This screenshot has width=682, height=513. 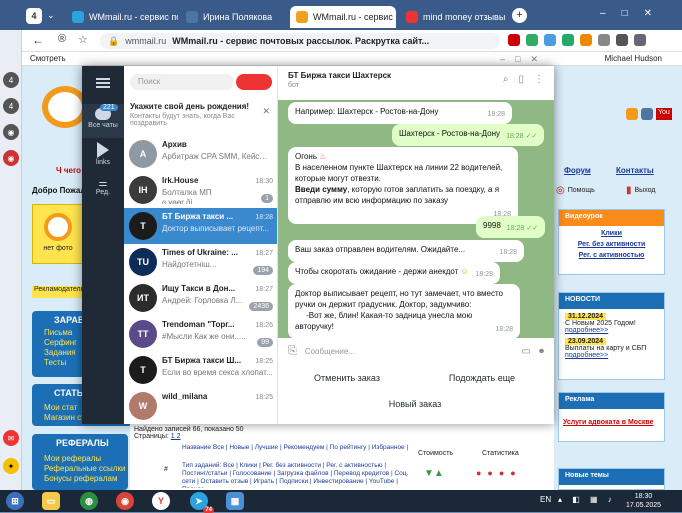 What do you see at coordinates (611, 244) in the screenshot?
I see `video-link-reg-no-activity: Рег. без активности` at bounding box center [611, 244].